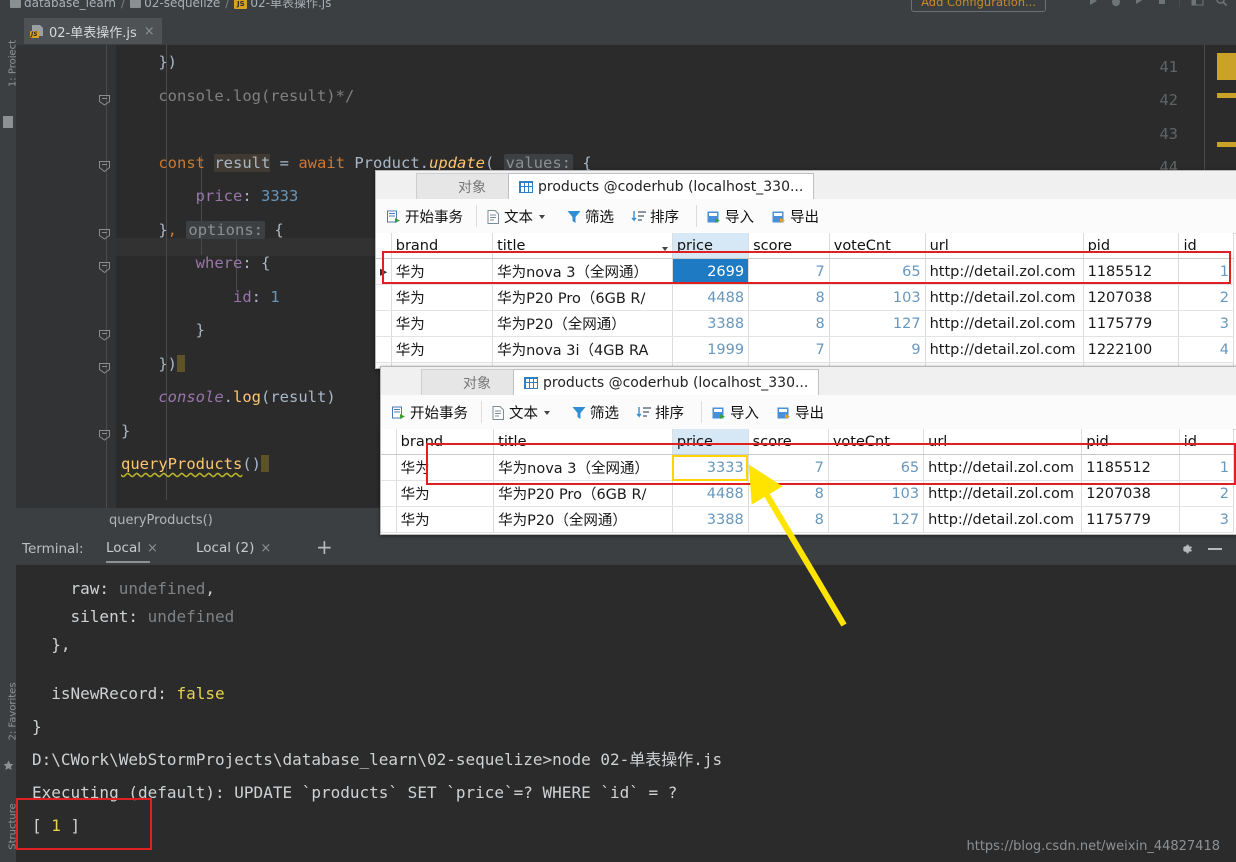 Image resolution: width=1236 pixels, height=862 pixels. What do you see at coordinates (877, 323) in the screenshot?
I see `cell-voteCnt: 127` at bounding box center [877, 323].